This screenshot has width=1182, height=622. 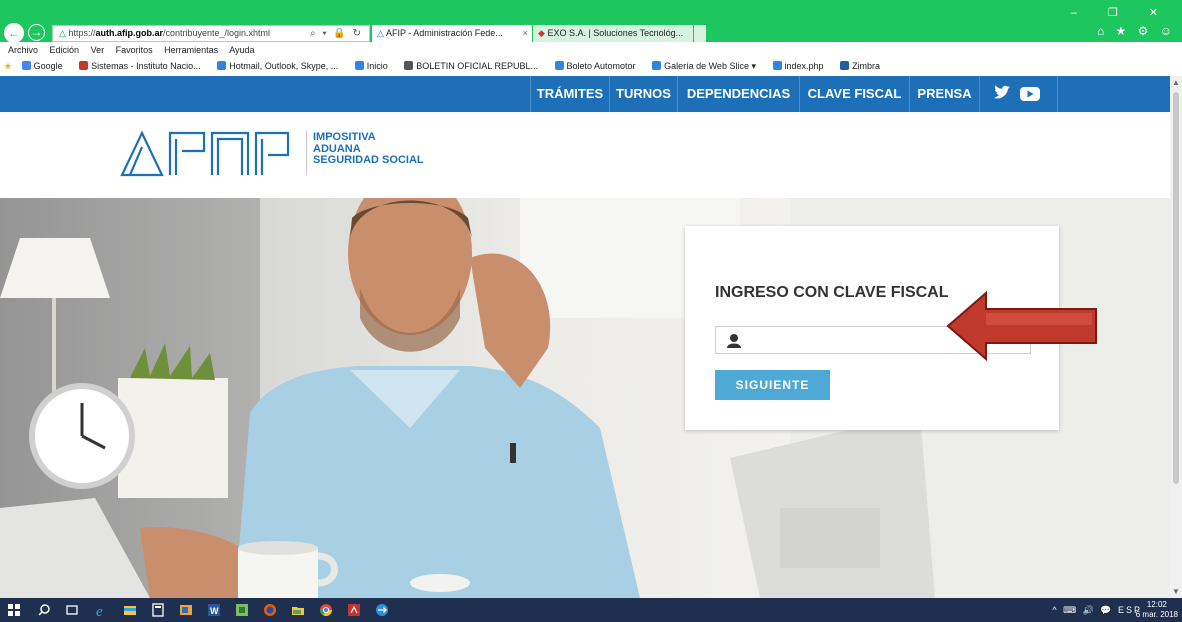 What do you see at coordinates (298, 610) in the screenshot?
I see `folder-app-icon` at bounding box center [298, 610].